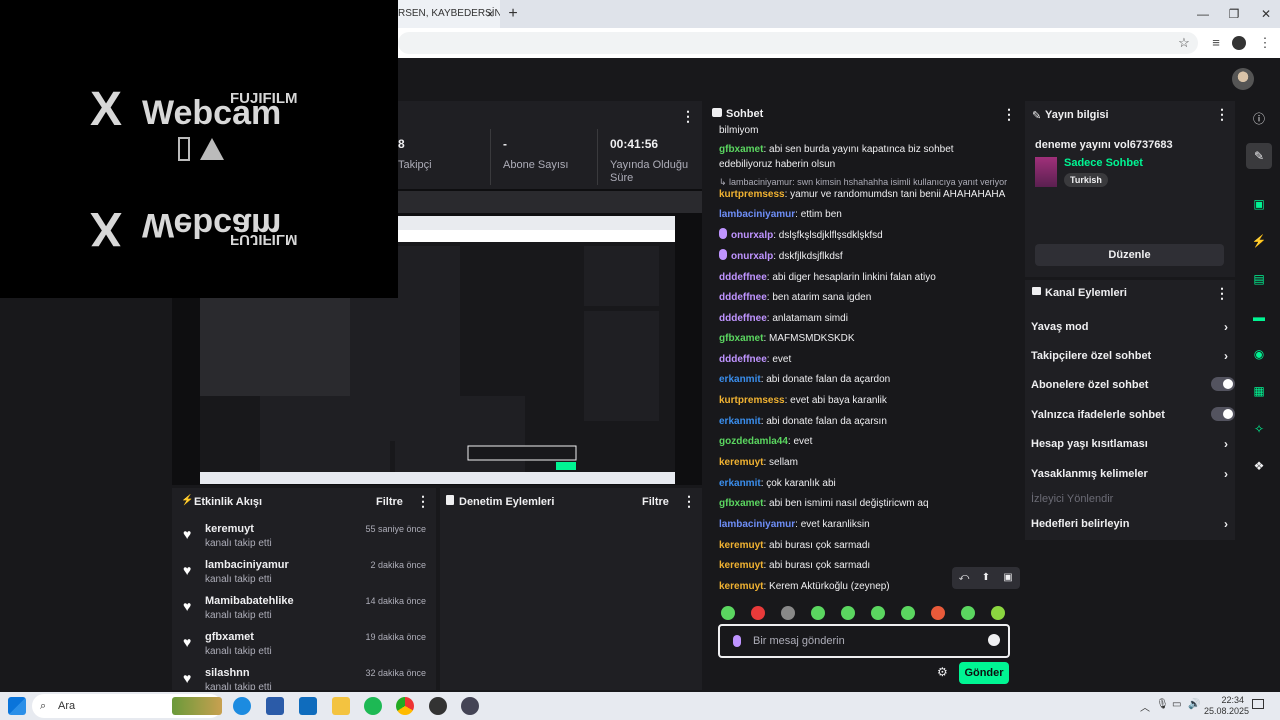  Describe the element at coordinates (1216, 43) in the screenshot. I see `reading-list-icon: ≡` at that location.